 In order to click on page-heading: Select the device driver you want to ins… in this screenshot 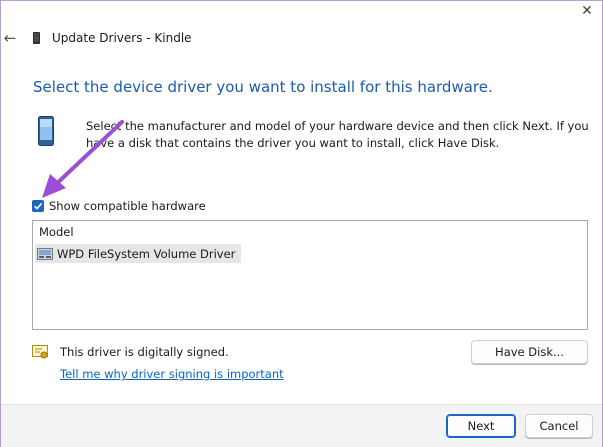, I will do `click(263, 87)`.